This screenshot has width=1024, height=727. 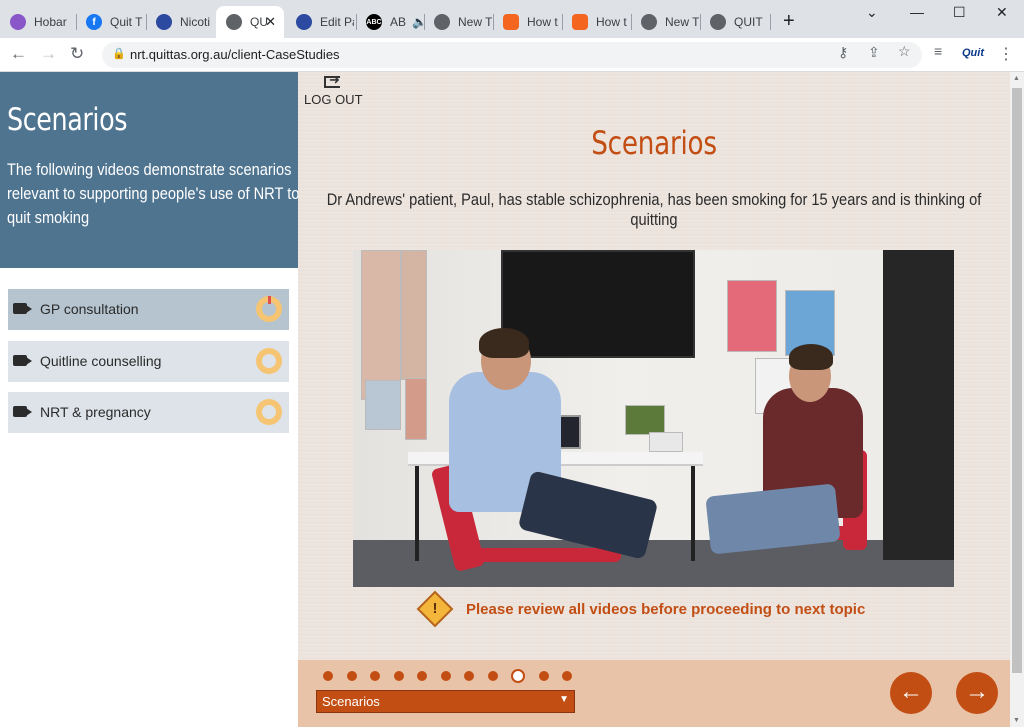 I want to click on tab-search-icon: ⌄, so click(x=872, y=12).